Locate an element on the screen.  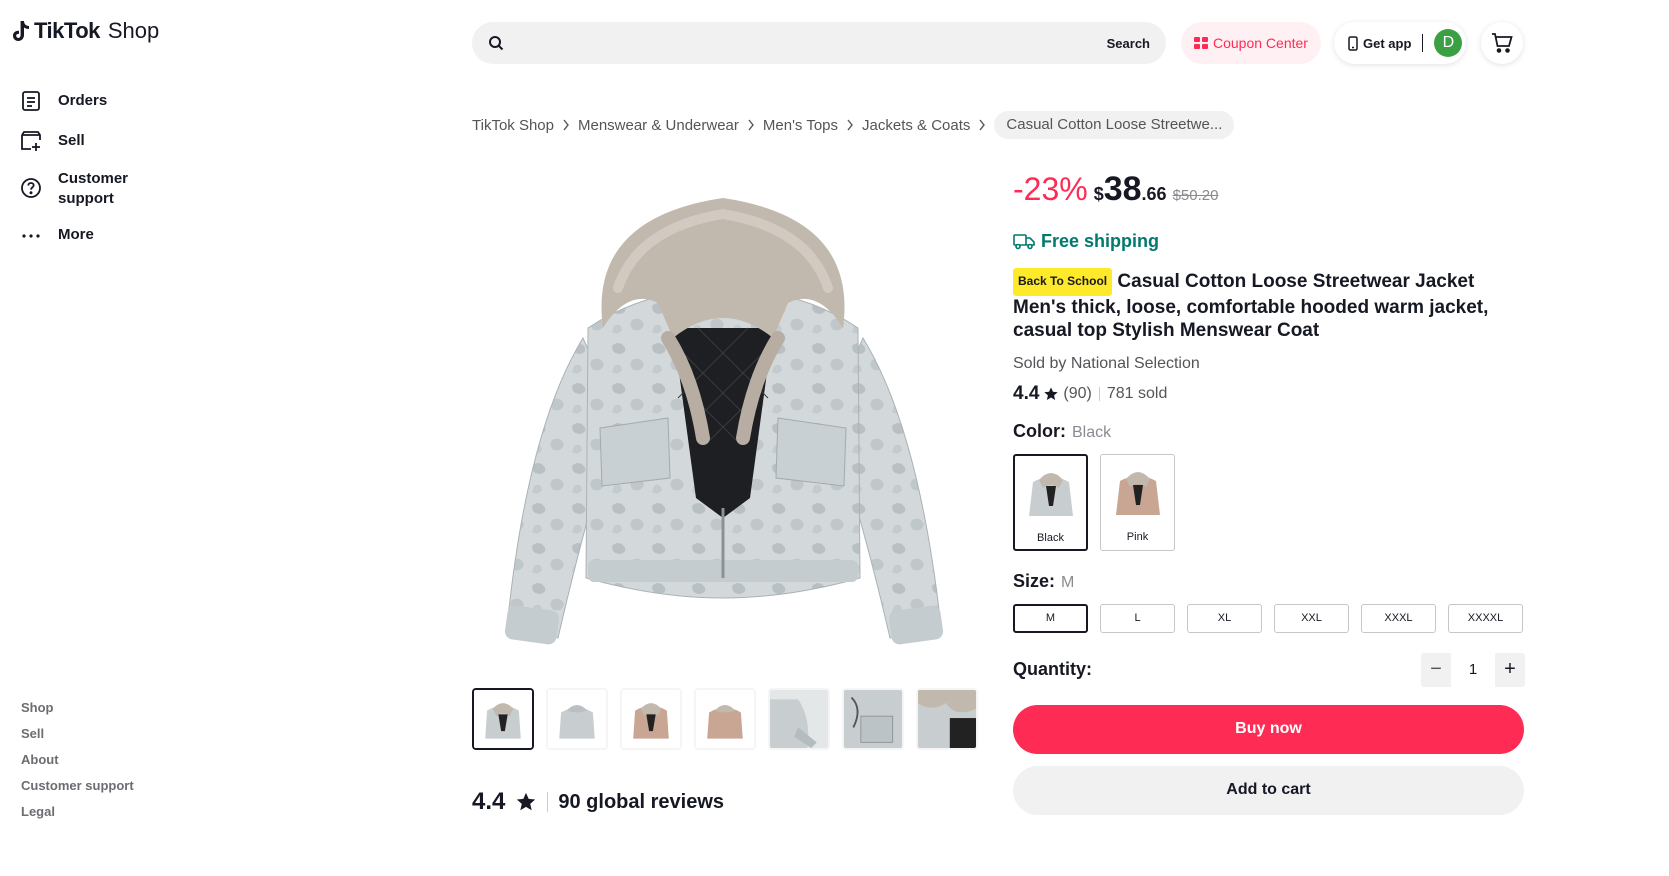
cart-button is located at coordinates (1502, 43).